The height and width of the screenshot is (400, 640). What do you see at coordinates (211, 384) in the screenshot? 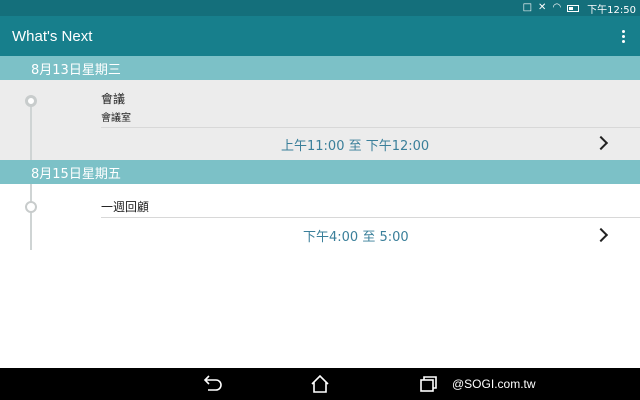
I see `back-icon` at bounding box center [211, 384].